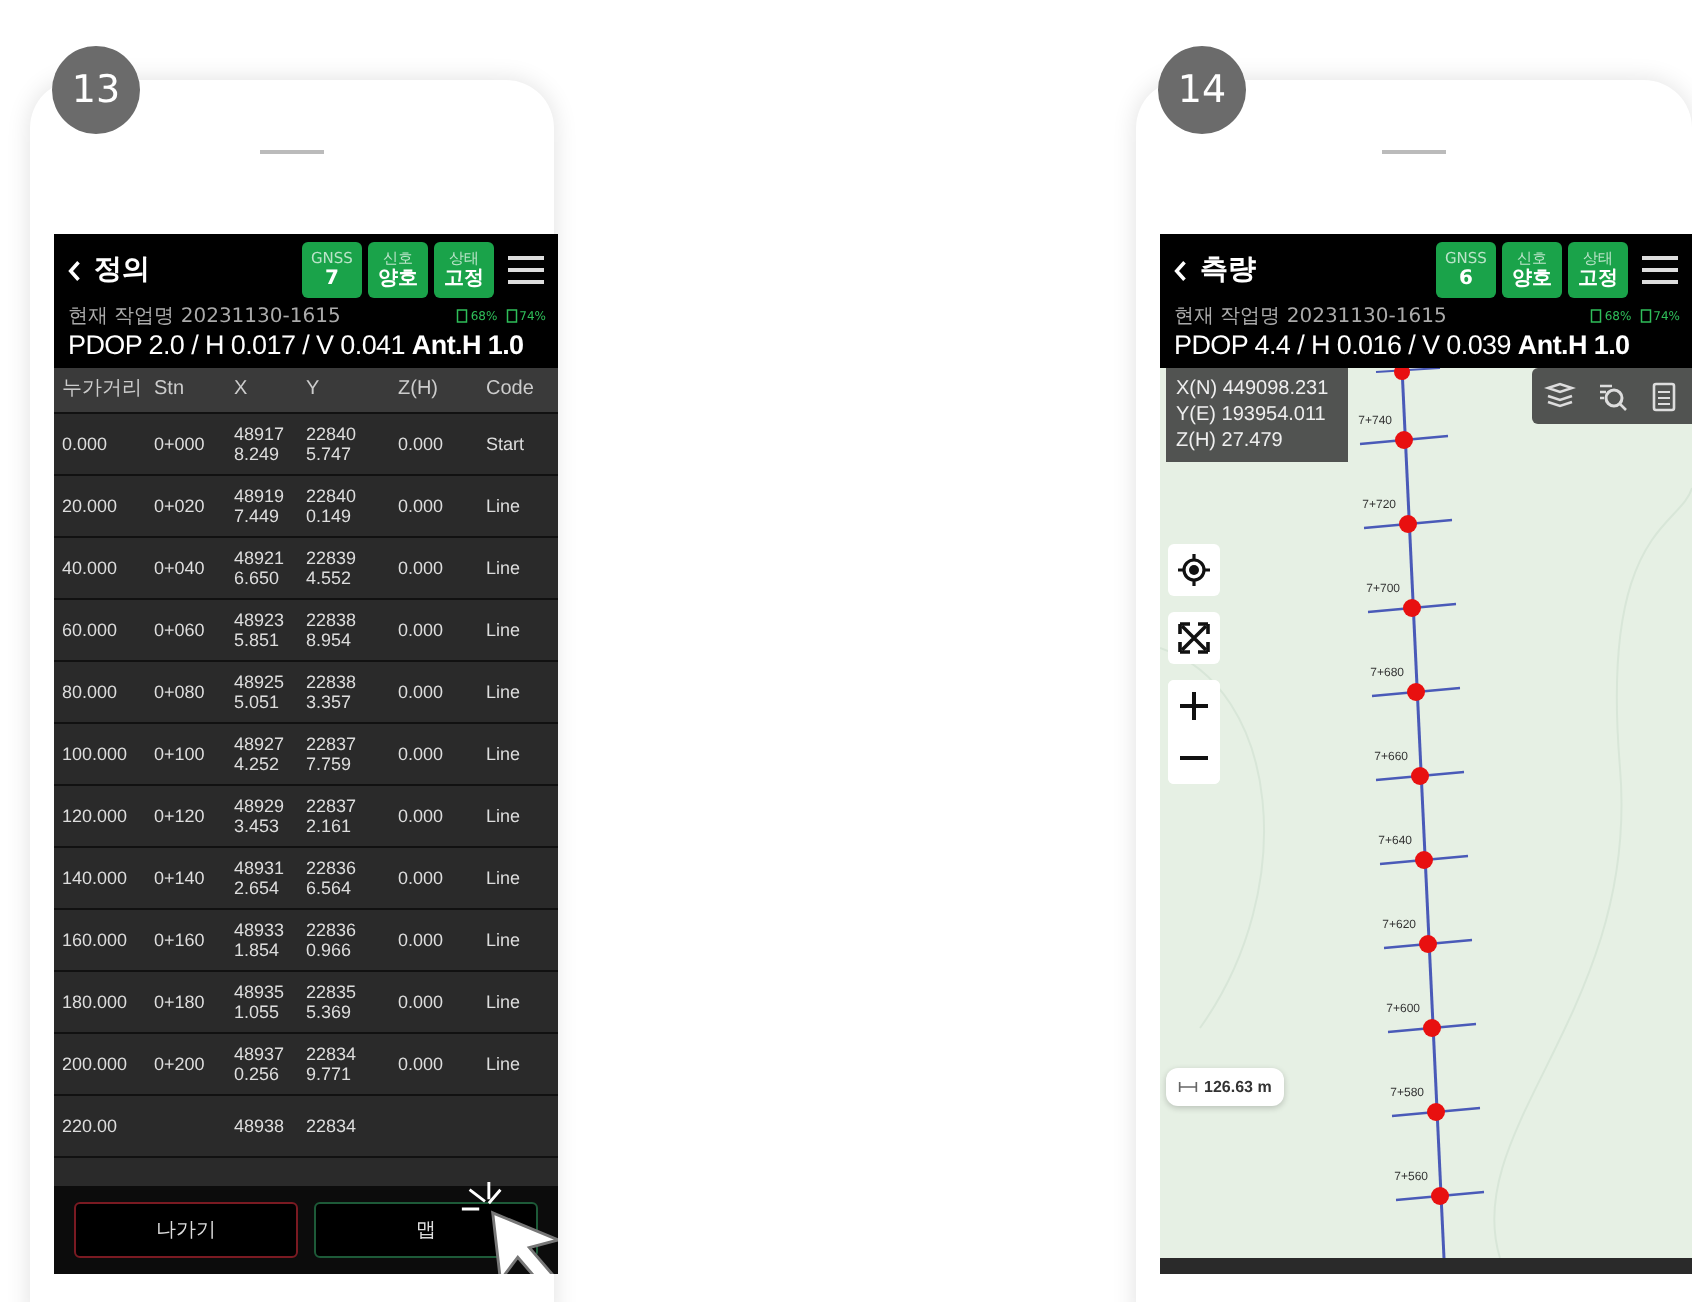 This screenshot has width=1692, height=1302. I want to click on table-cell-text: 228394.552, so click(332, 568).